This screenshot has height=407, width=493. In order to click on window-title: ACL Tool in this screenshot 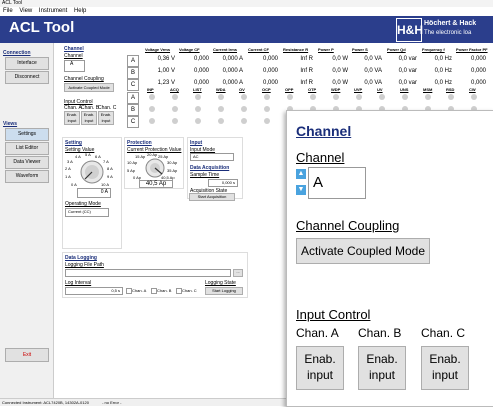, I will do `click(12, 3)`.